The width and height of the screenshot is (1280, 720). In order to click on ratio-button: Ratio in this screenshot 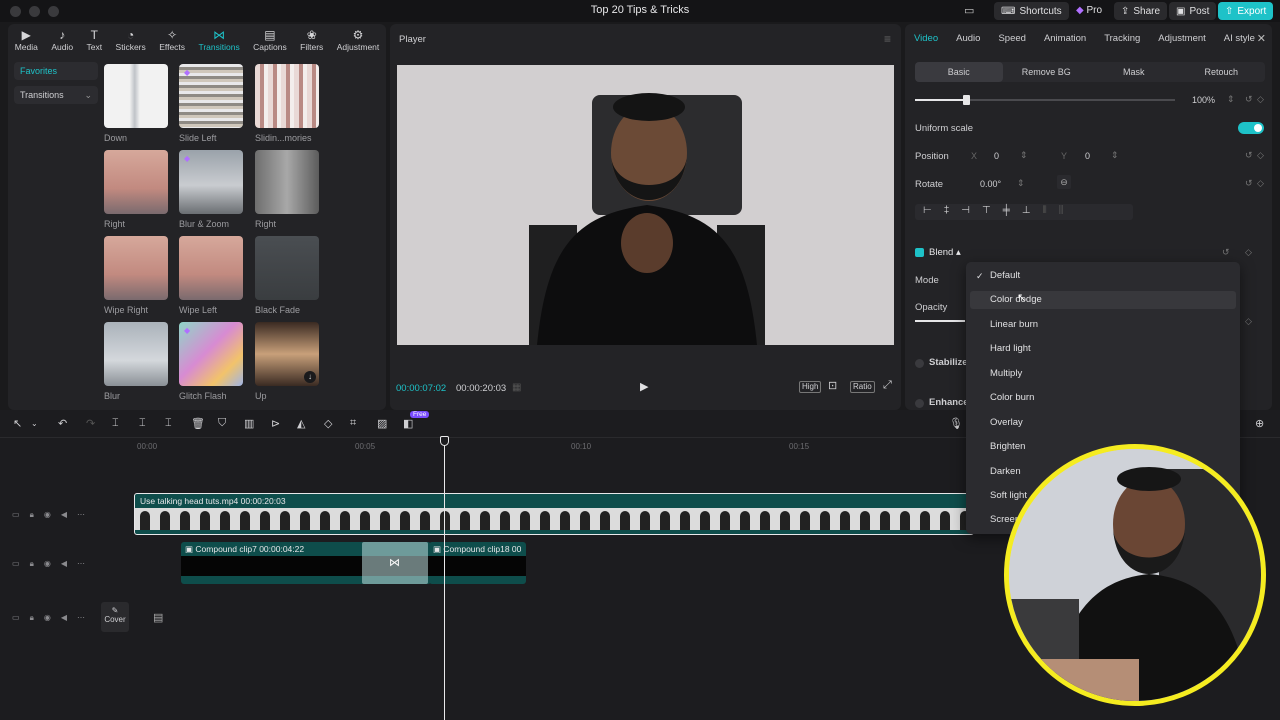, I will do `click(862, 387)`.